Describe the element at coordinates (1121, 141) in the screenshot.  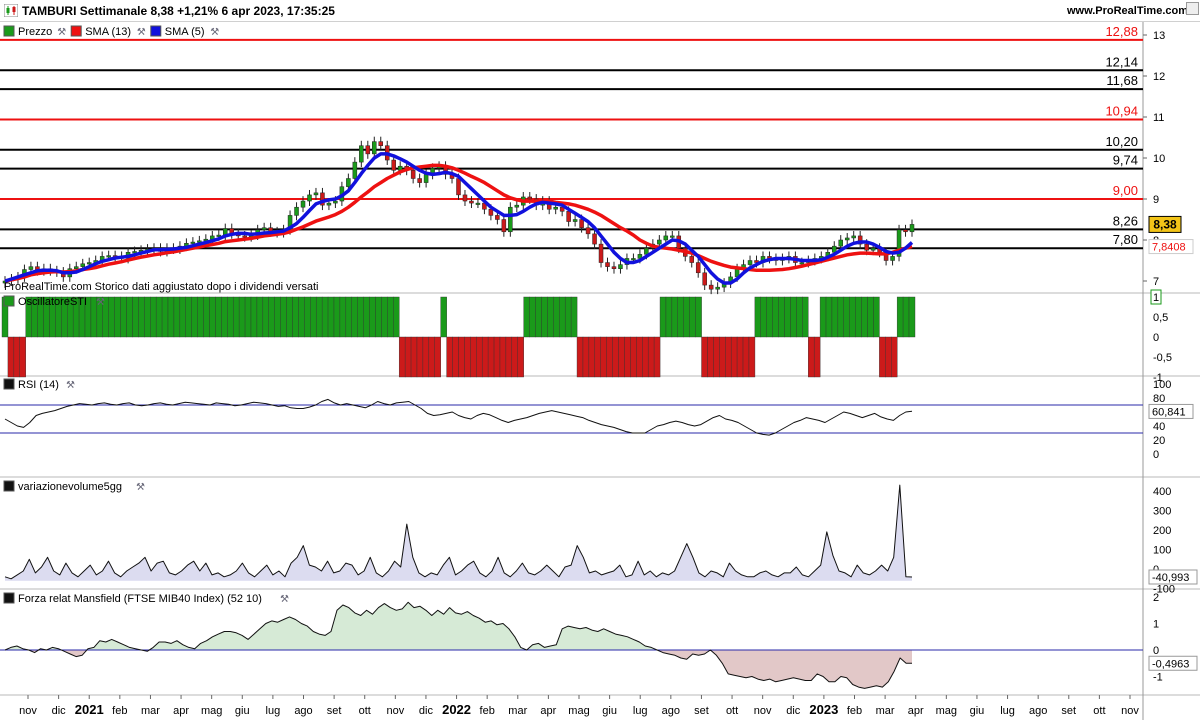
I see `level-label-10,20: 10,20` at that location.